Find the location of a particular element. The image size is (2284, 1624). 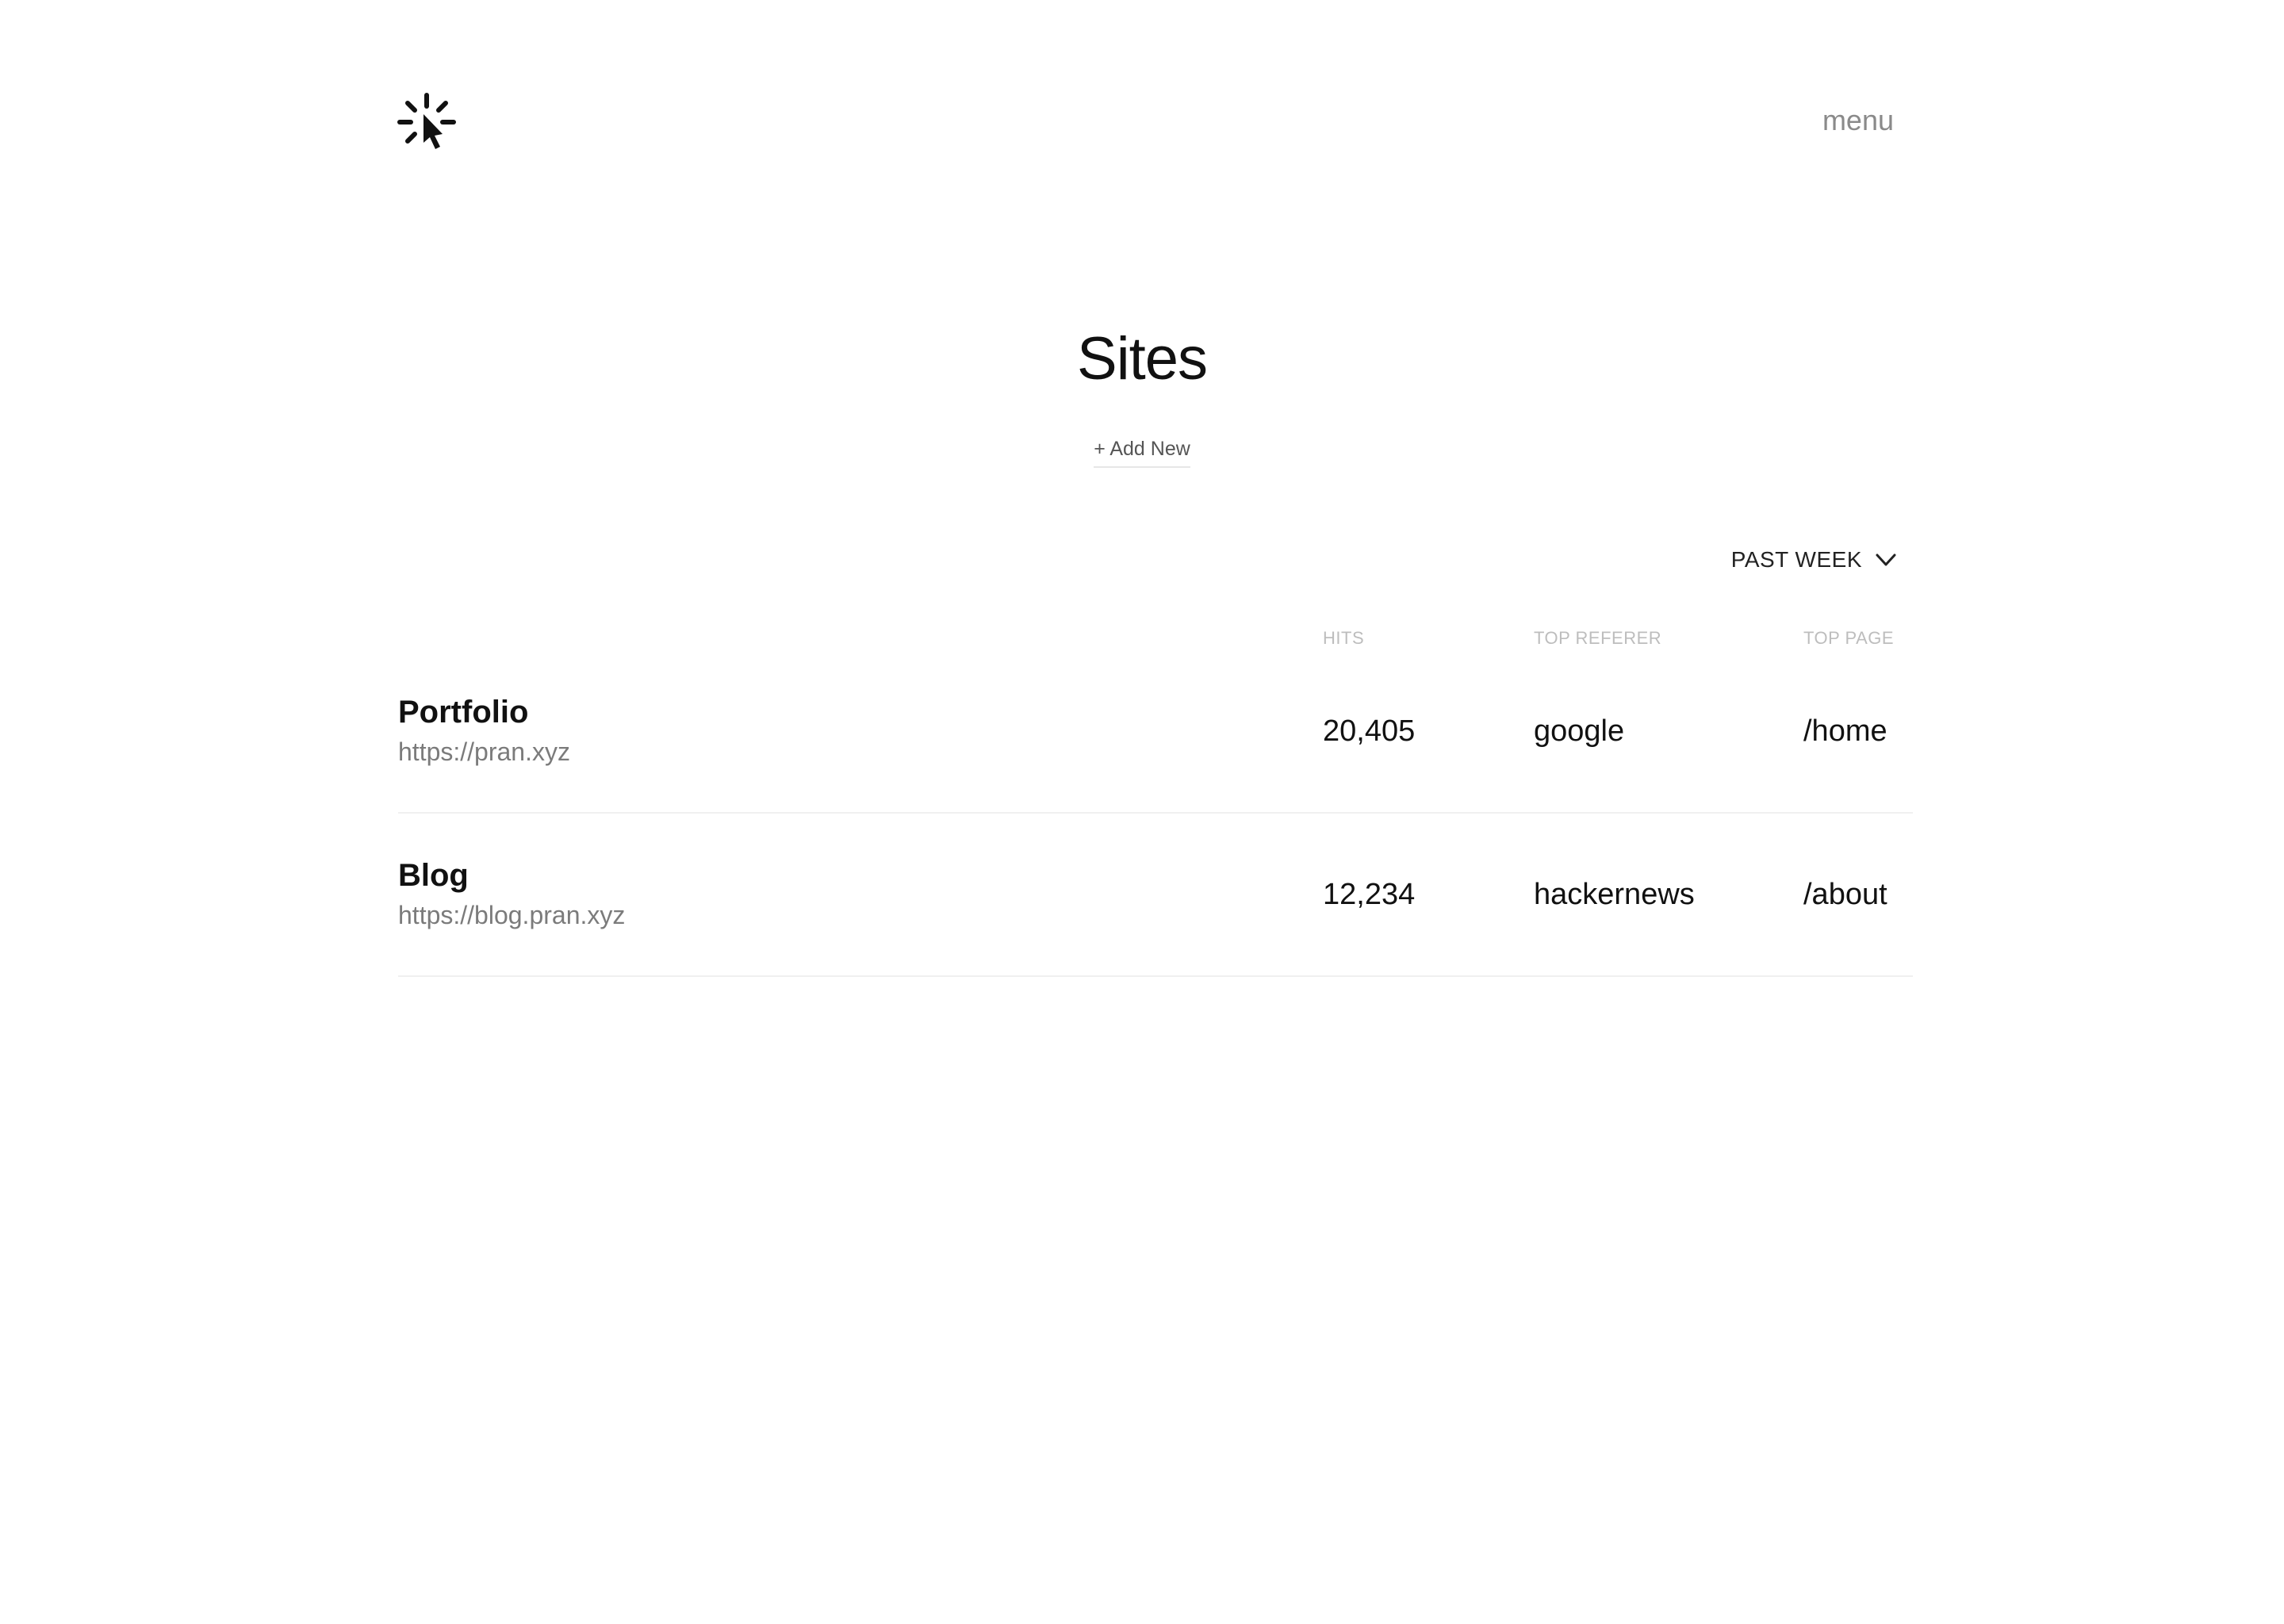

column-header-hits: HITS is located at coordinates (1344, 638).